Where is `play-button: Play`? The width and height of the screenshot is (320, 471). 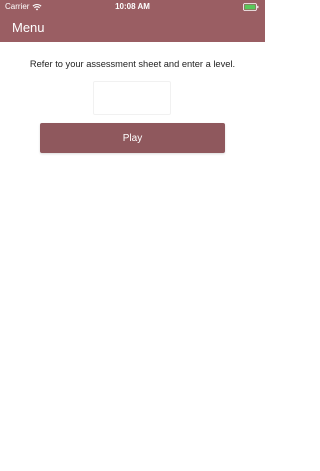 play-button: Play is located at coordinates (132, 138).